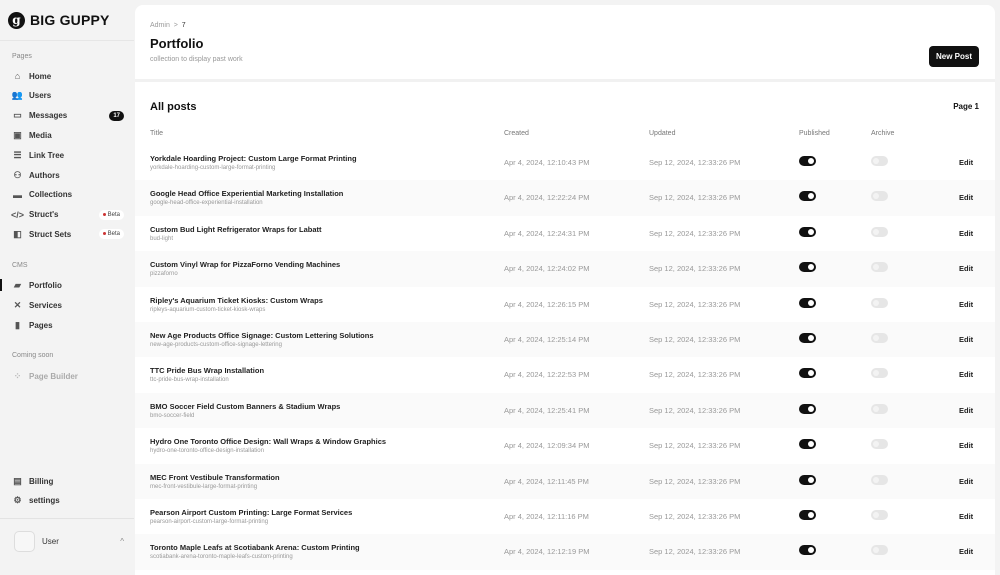  What do you see at coordinates (24, 541) in the screenshot?
I see `avatar` at bounding box center [24, 541].